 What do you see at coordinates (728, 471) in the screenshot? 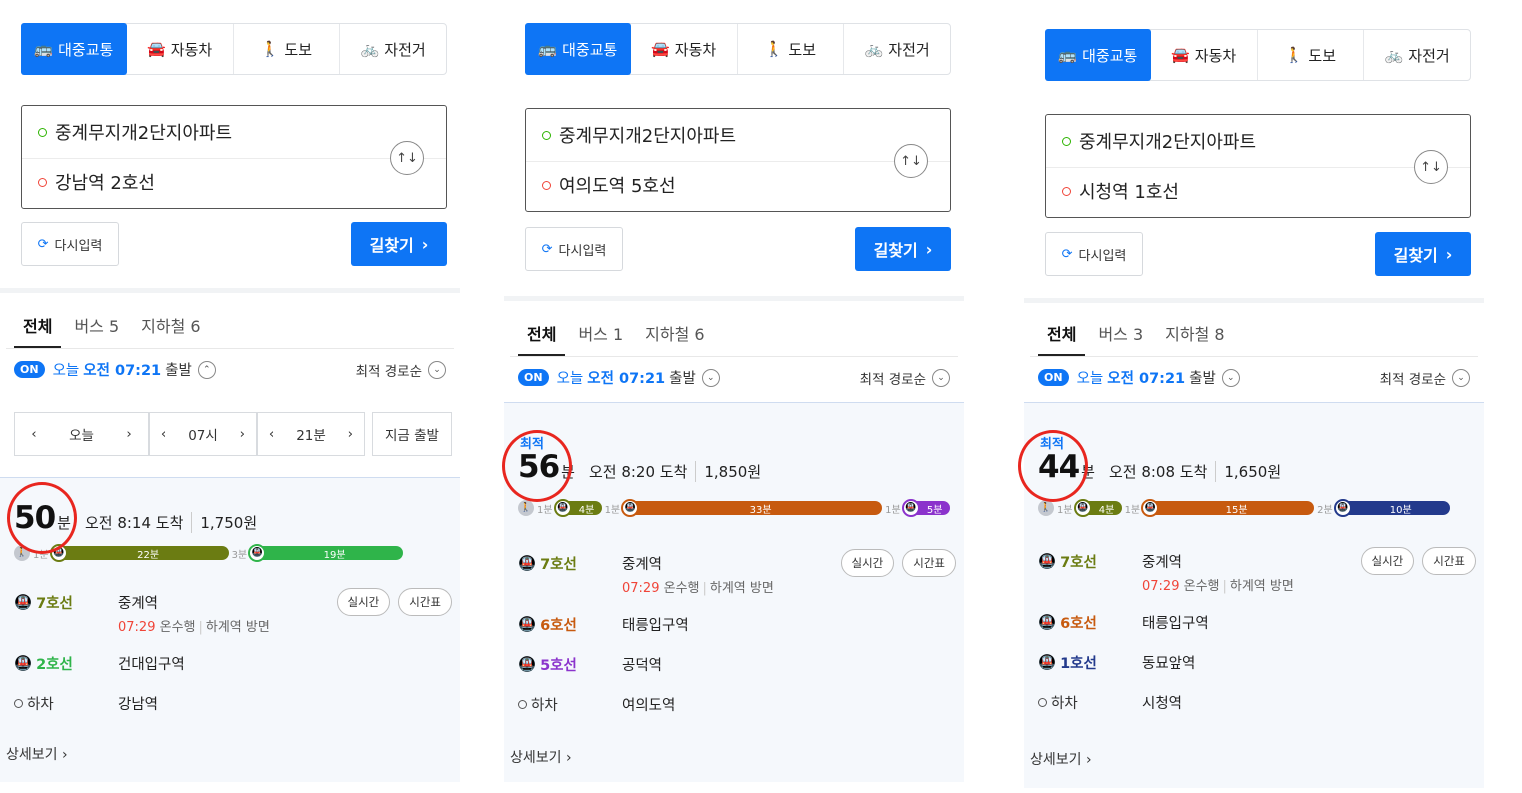
I see `fare: 1,850원` at bounding box center [728, 471].